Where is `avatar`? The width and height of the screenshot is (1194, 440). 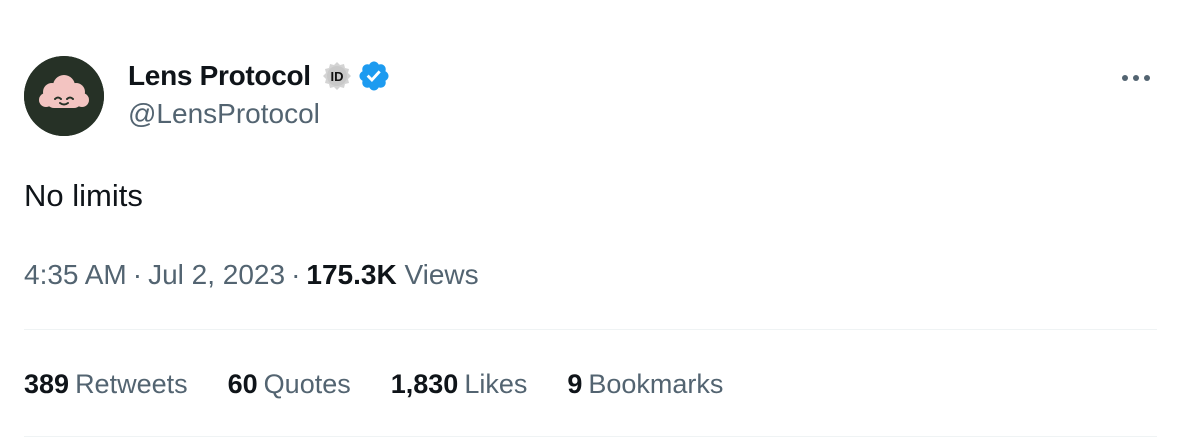
avatar is located at coordinates (64, 96).